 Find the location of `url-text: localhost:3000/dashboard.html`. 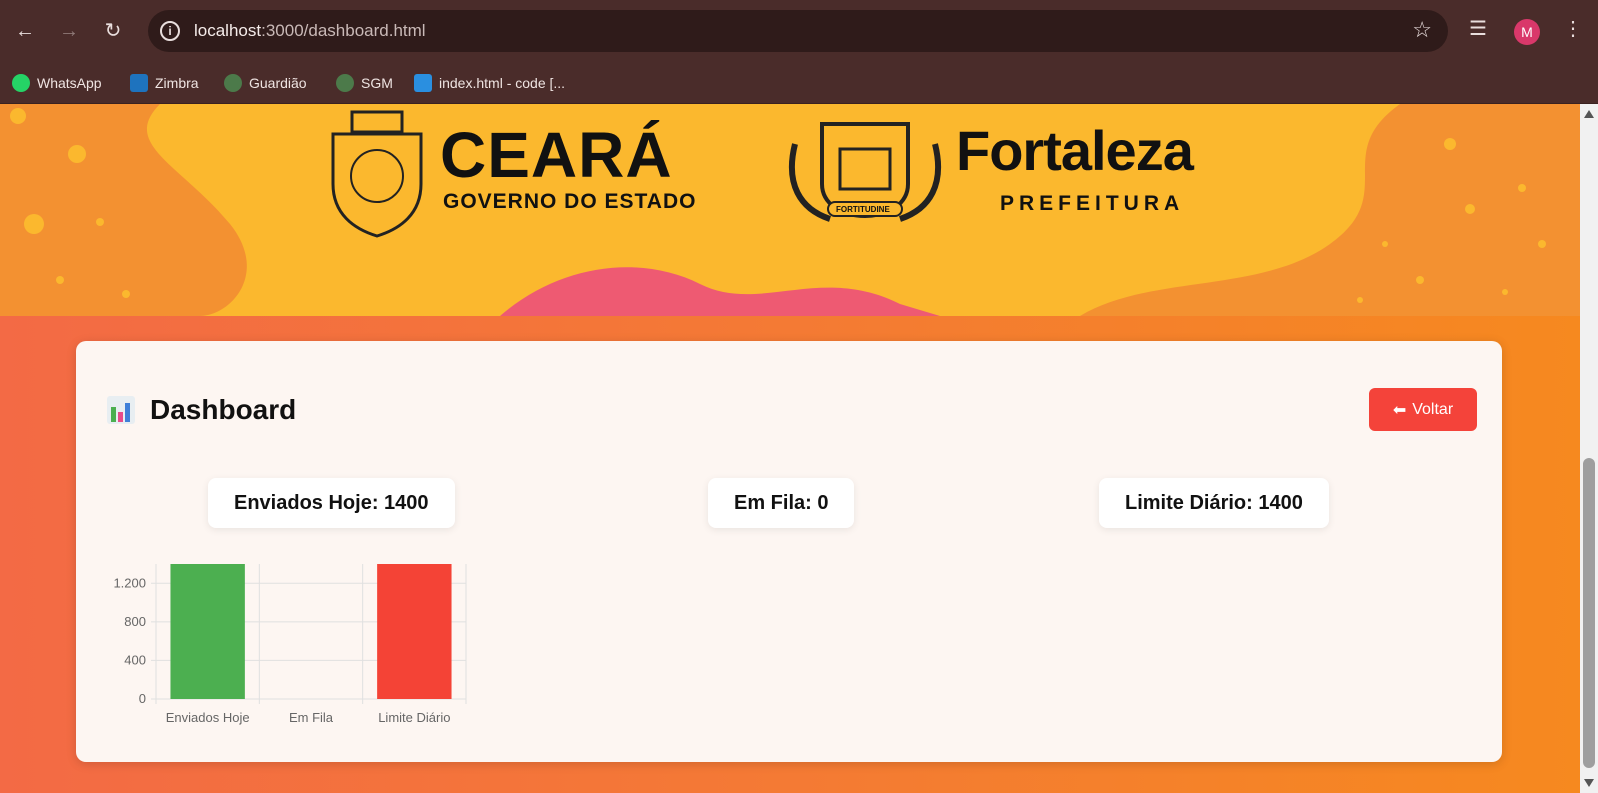

url-text: localhost:3000/dashboard.html is located at coordinates (310, 31).